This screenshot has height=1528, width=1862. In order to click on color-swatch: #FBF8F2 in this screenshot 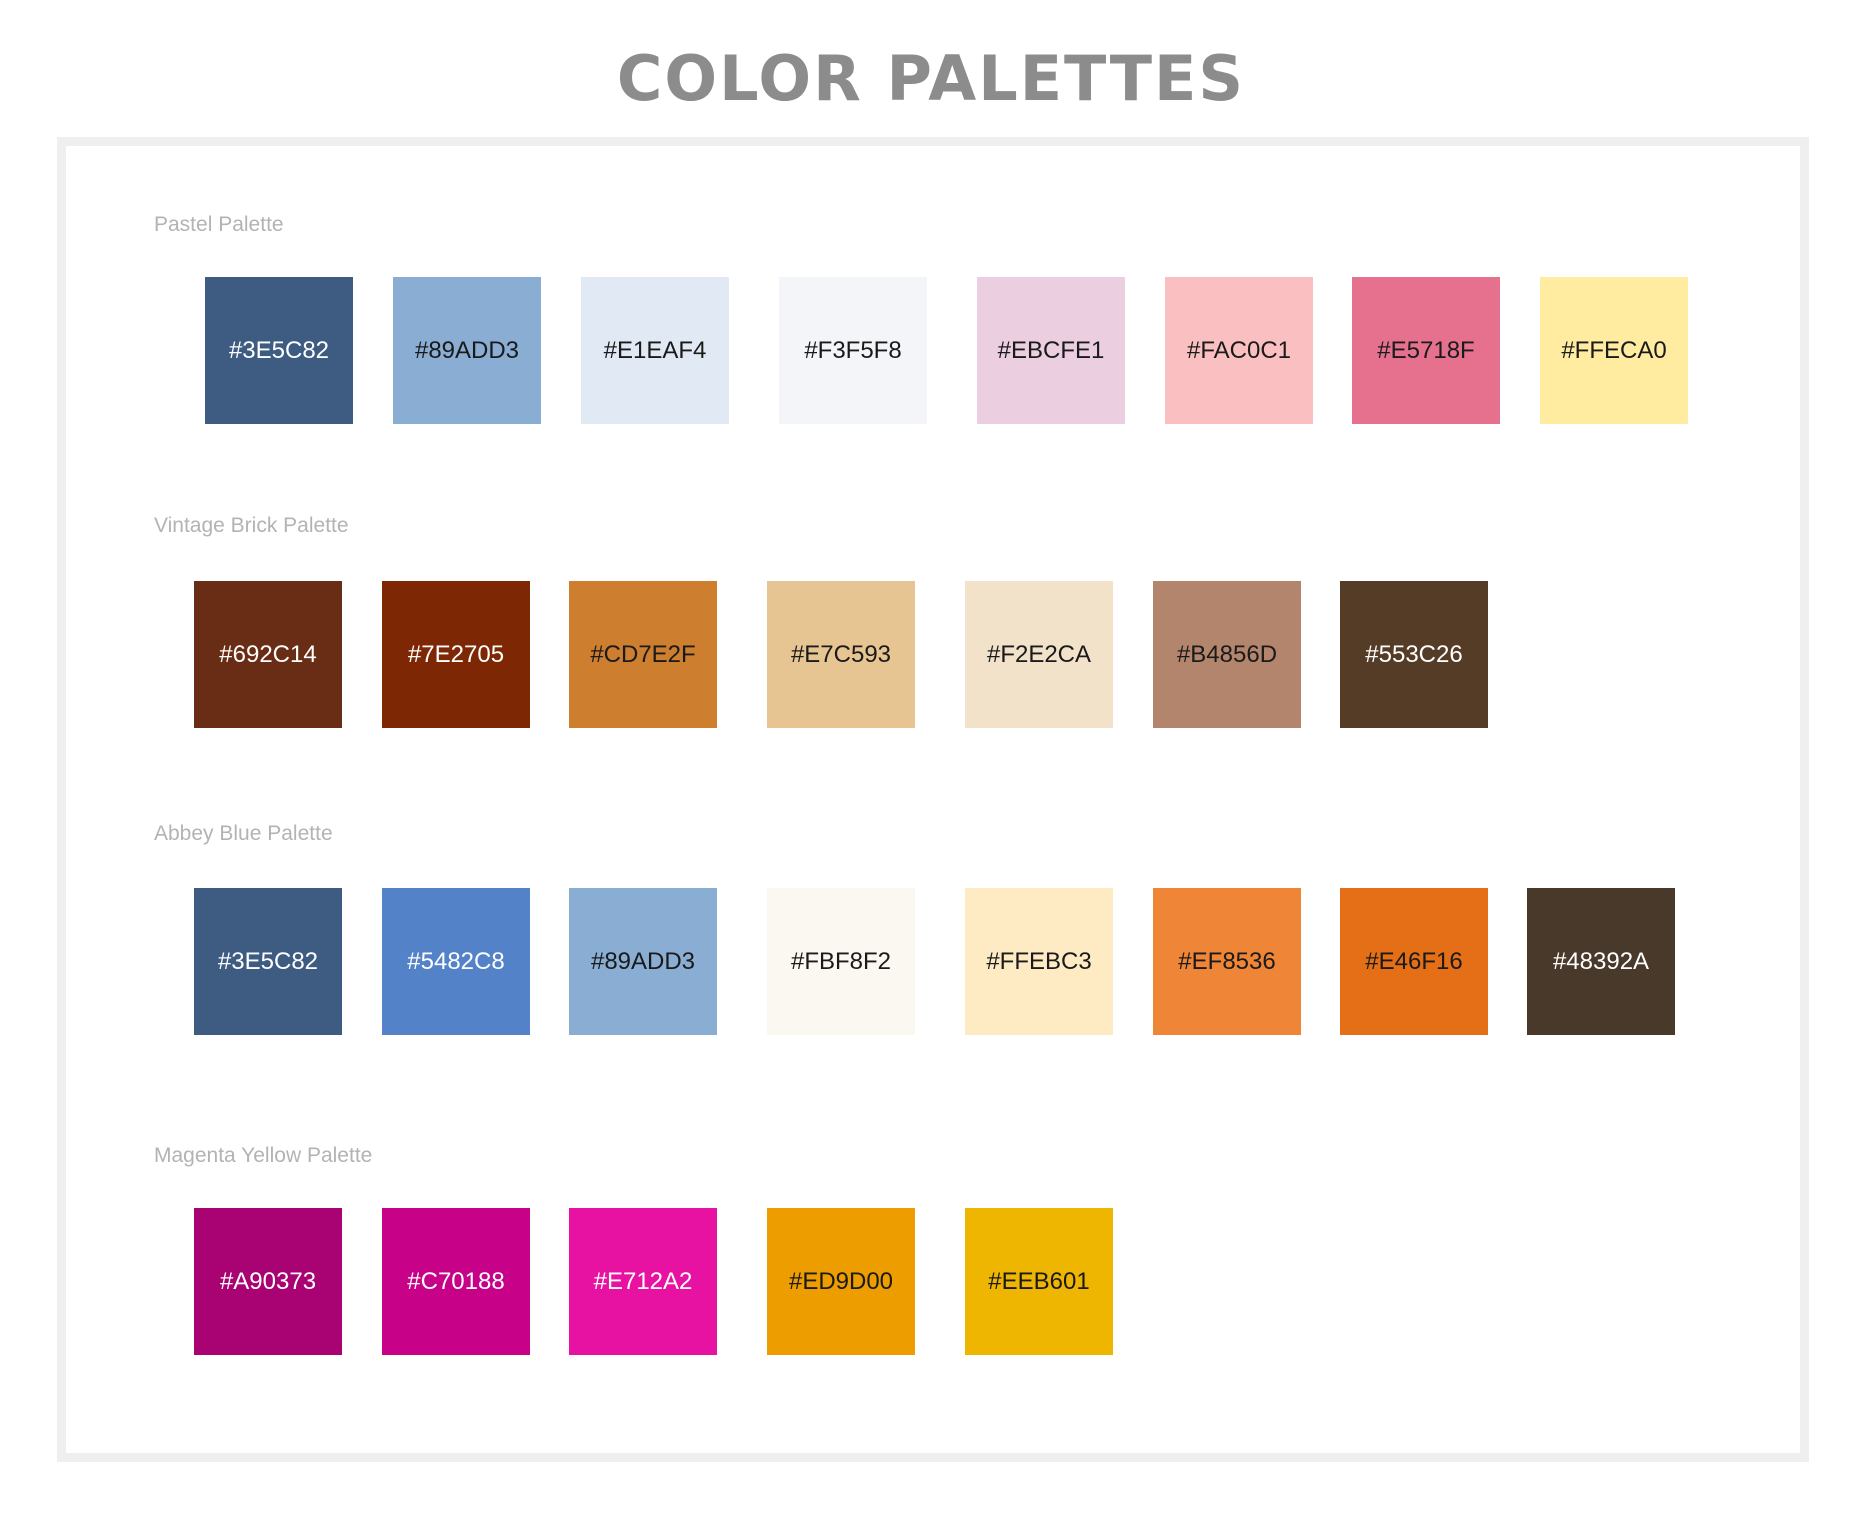, I will do `click(841, 961)`.